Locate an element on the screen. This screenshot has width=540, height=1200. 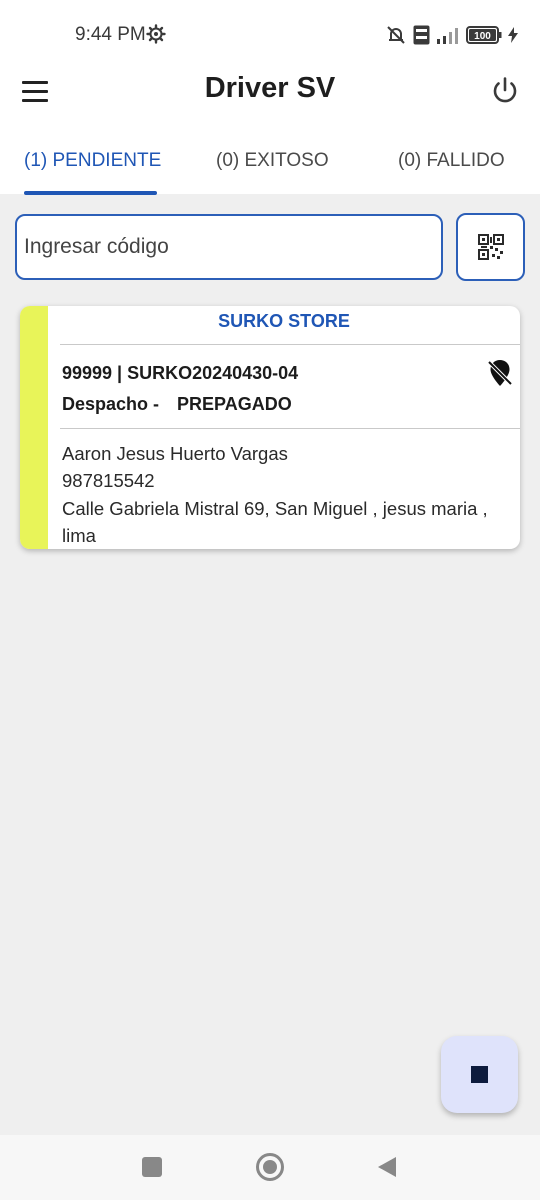
customer-address-cont: lima is located at coordinates (79, 535).